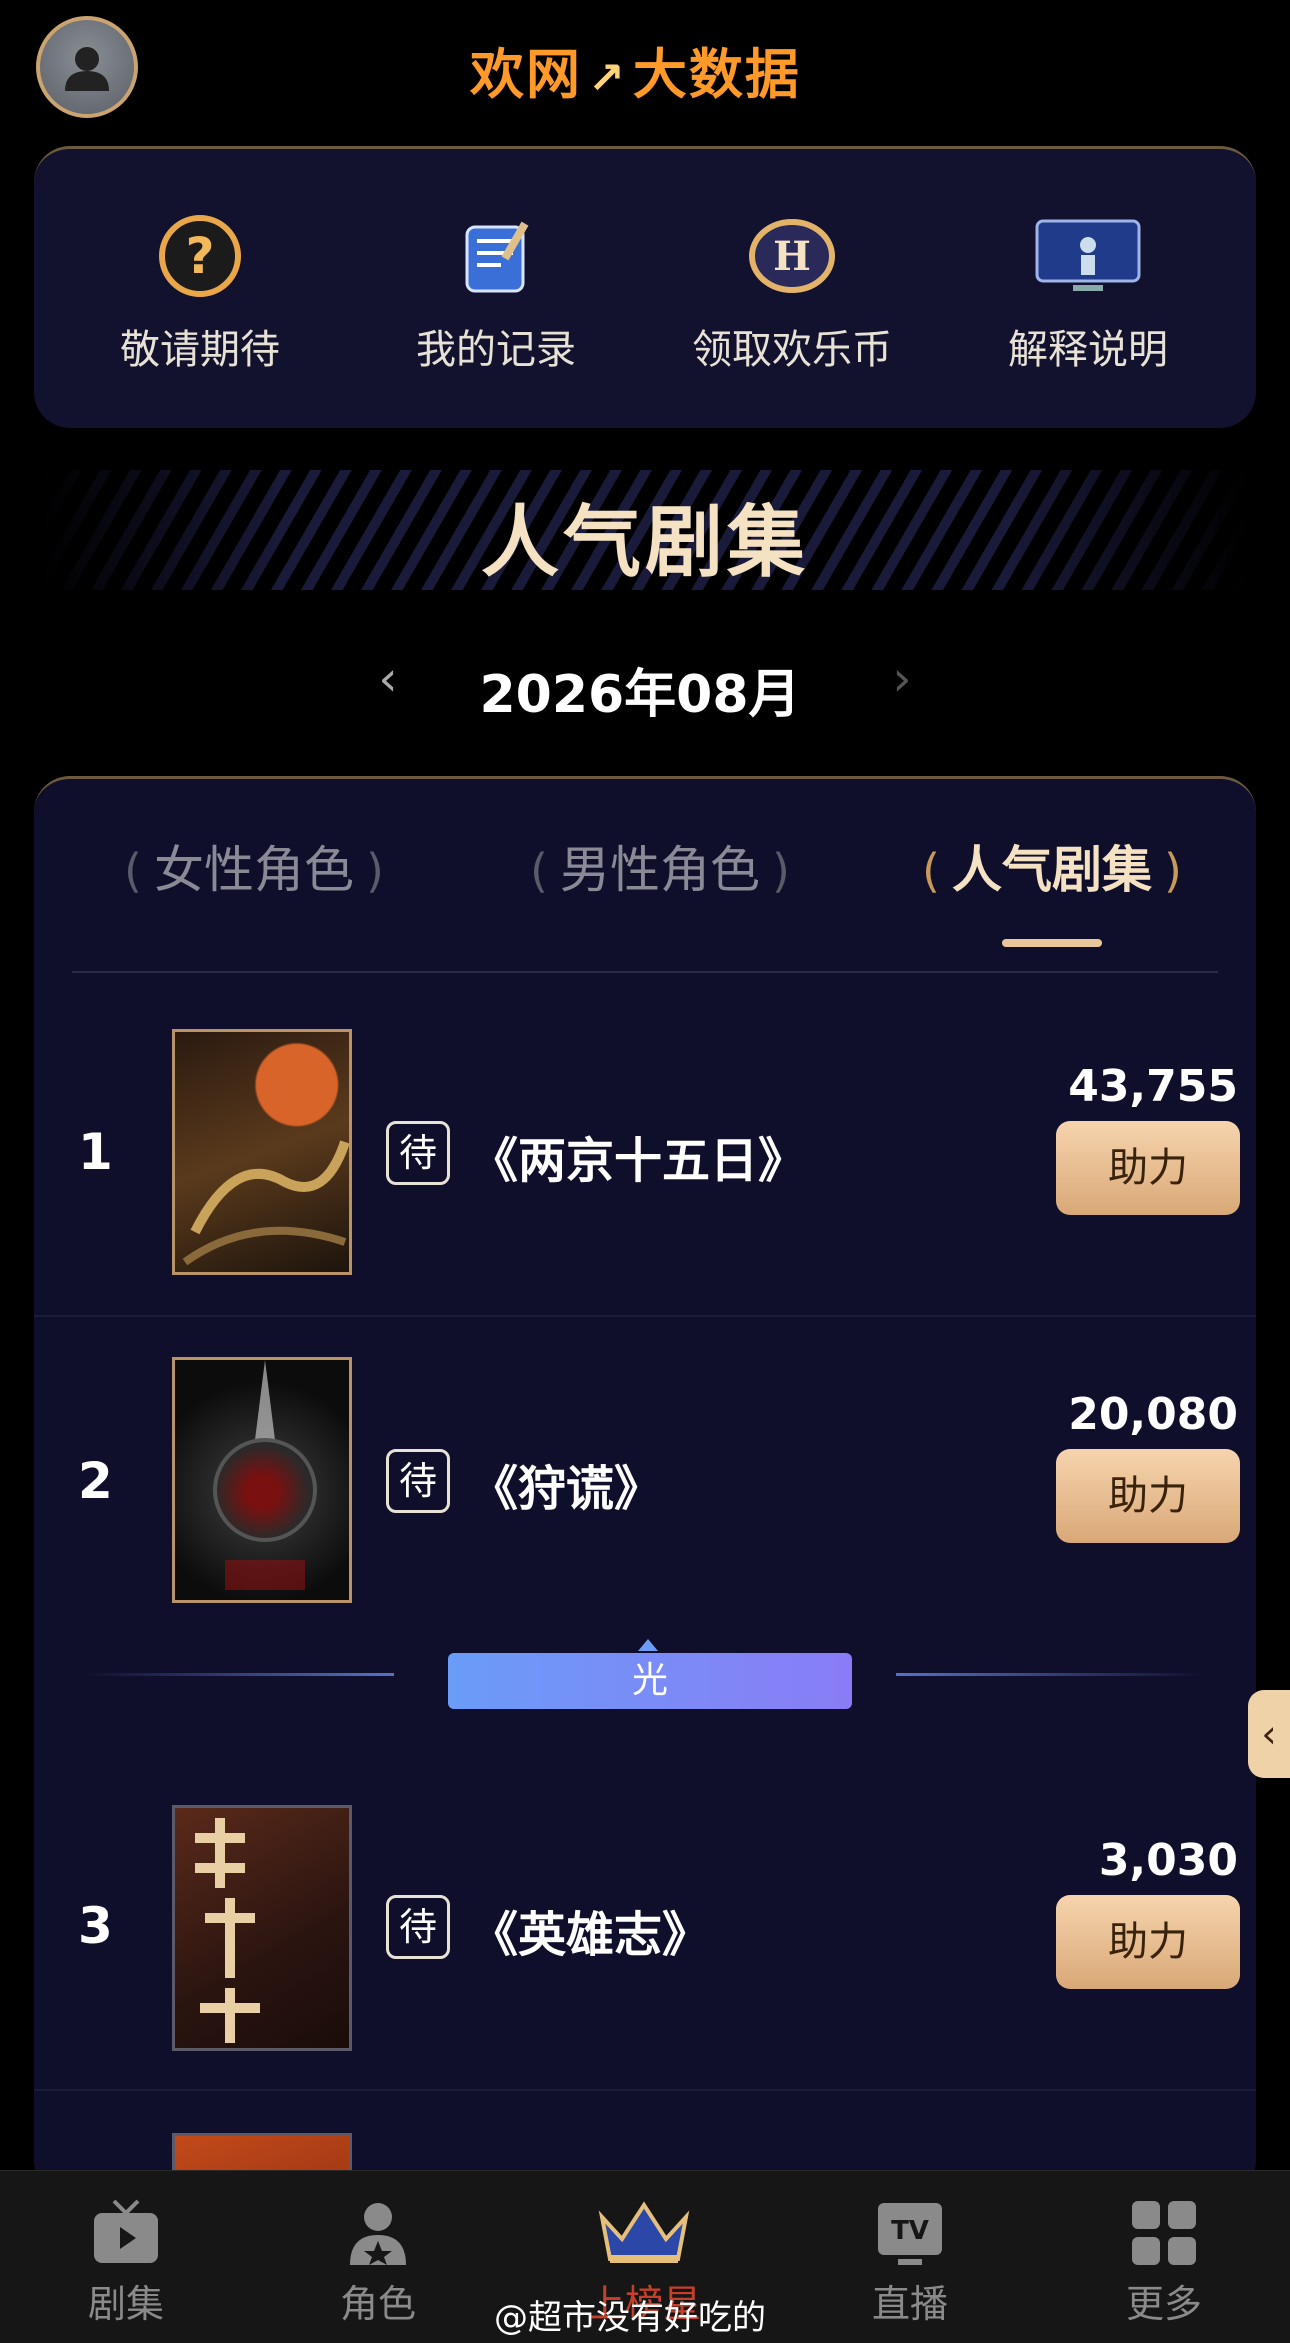 This screenshot has height=2343, width=1290. I want to click on quick-item-coming-soon: ? 敬请期待, so click(200, 294).